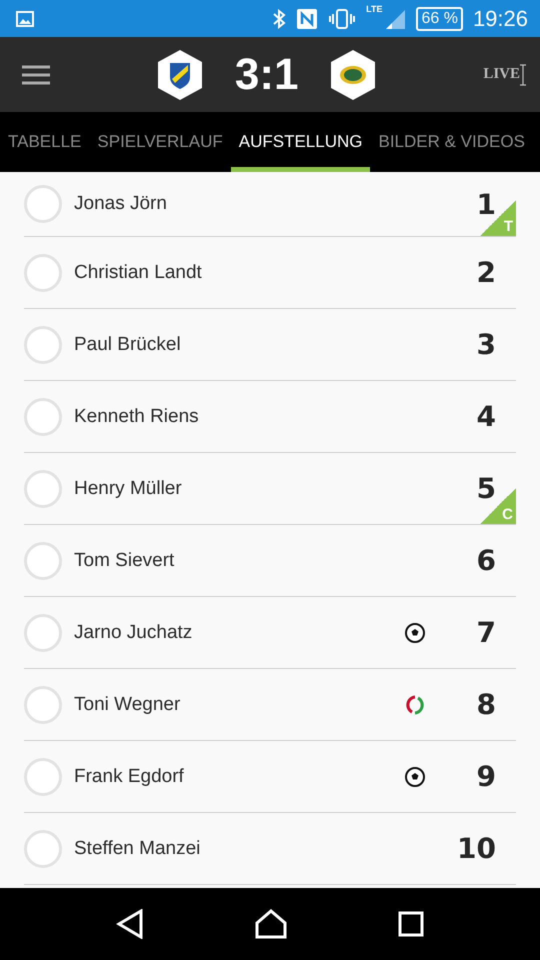  What do you see at coordinates (25, 18) in the screenshot?
I see `image-icon` at bounding box center [25, 18].